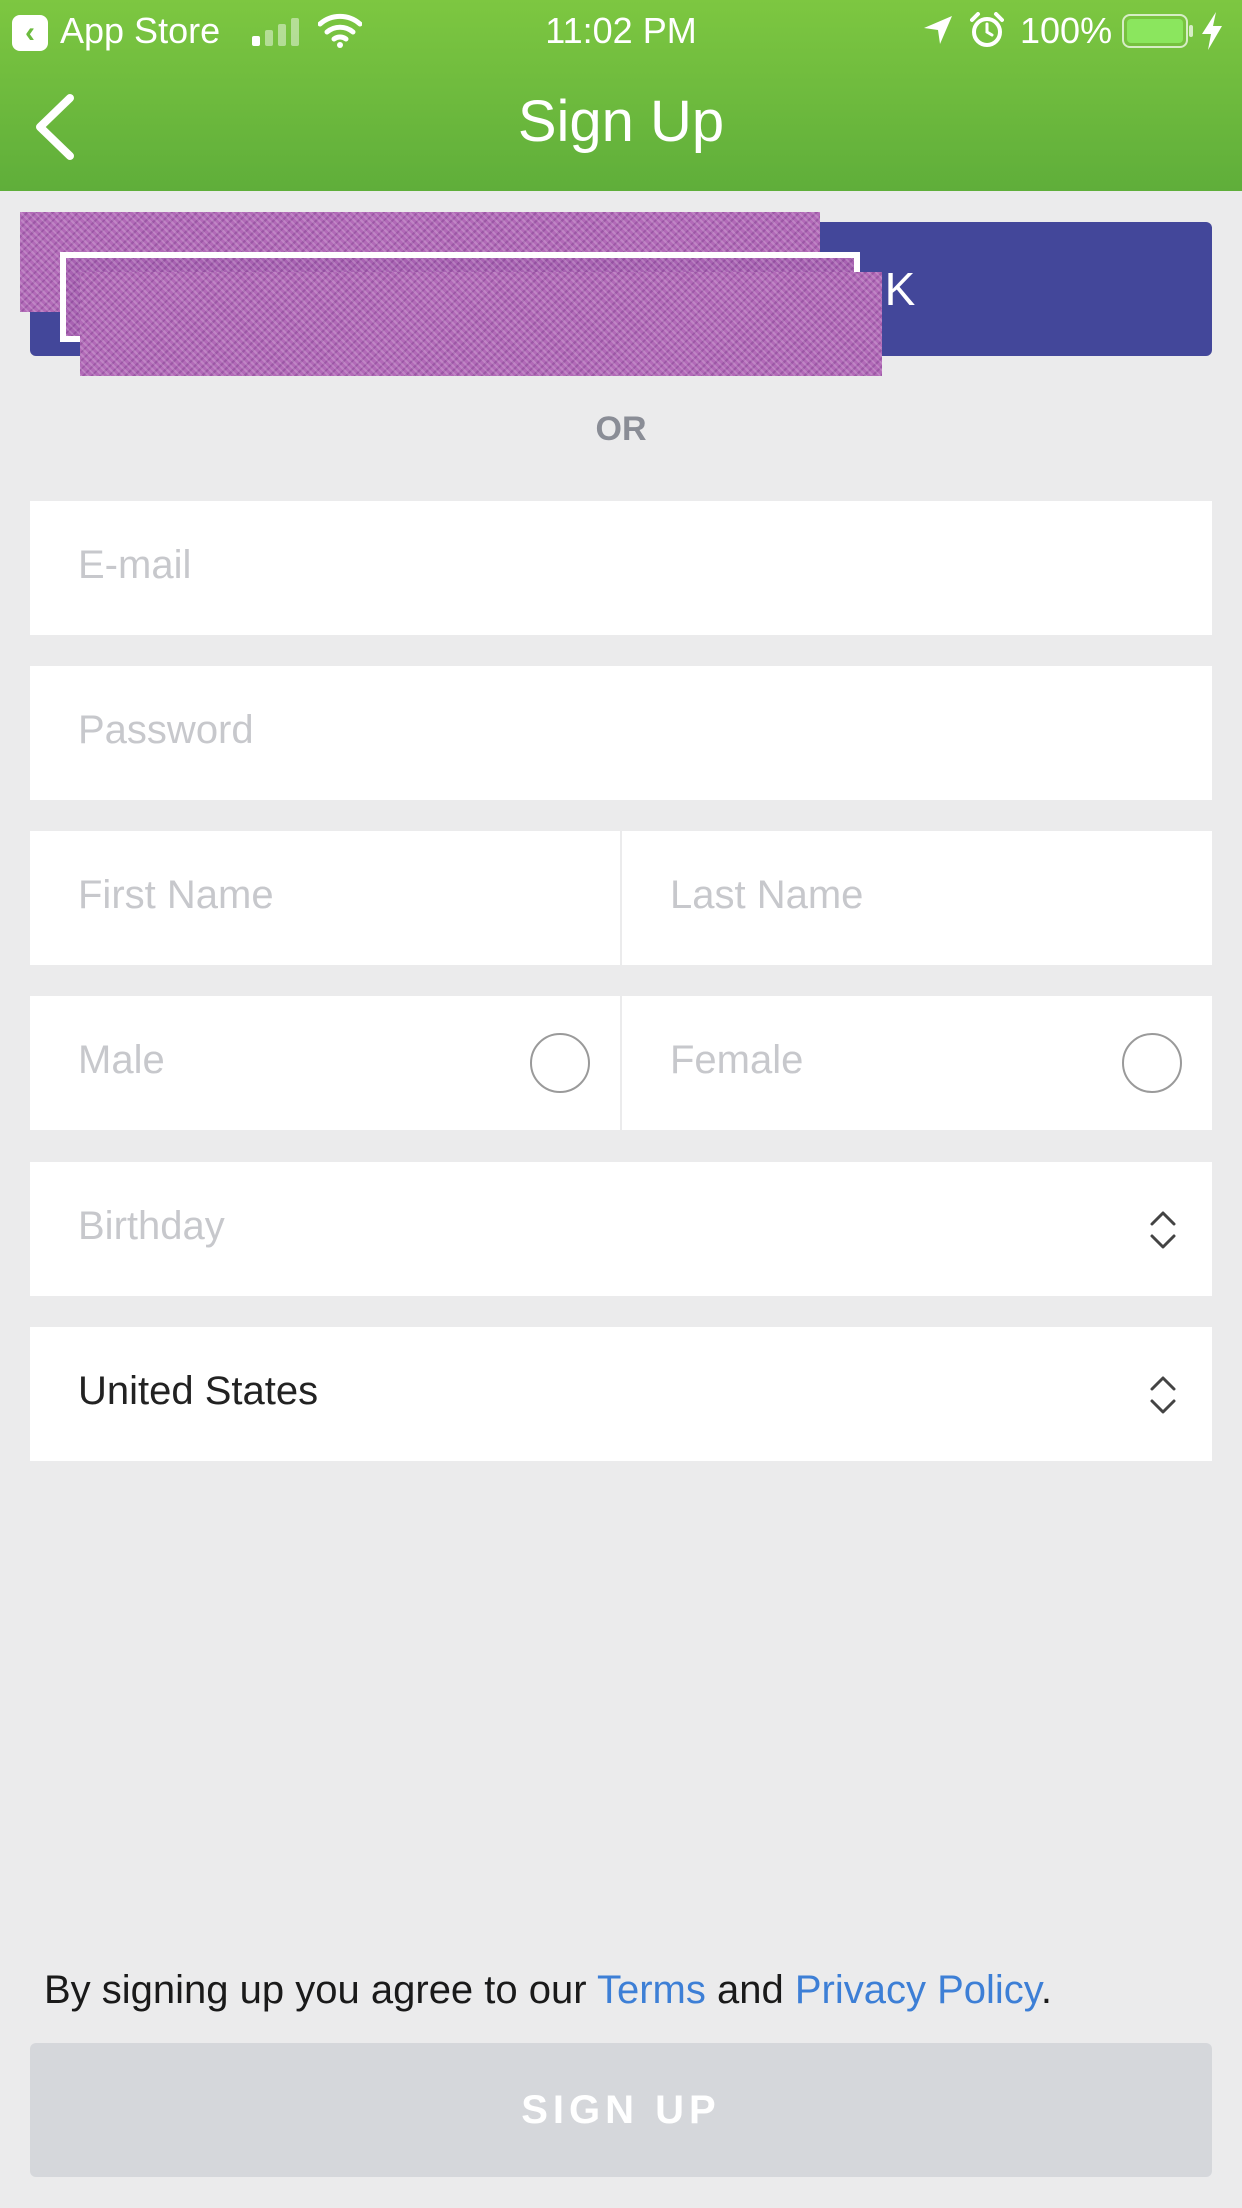 The image size is (1242, 2208). I want to click on battery-percent: 100%, so click(1066, 30).